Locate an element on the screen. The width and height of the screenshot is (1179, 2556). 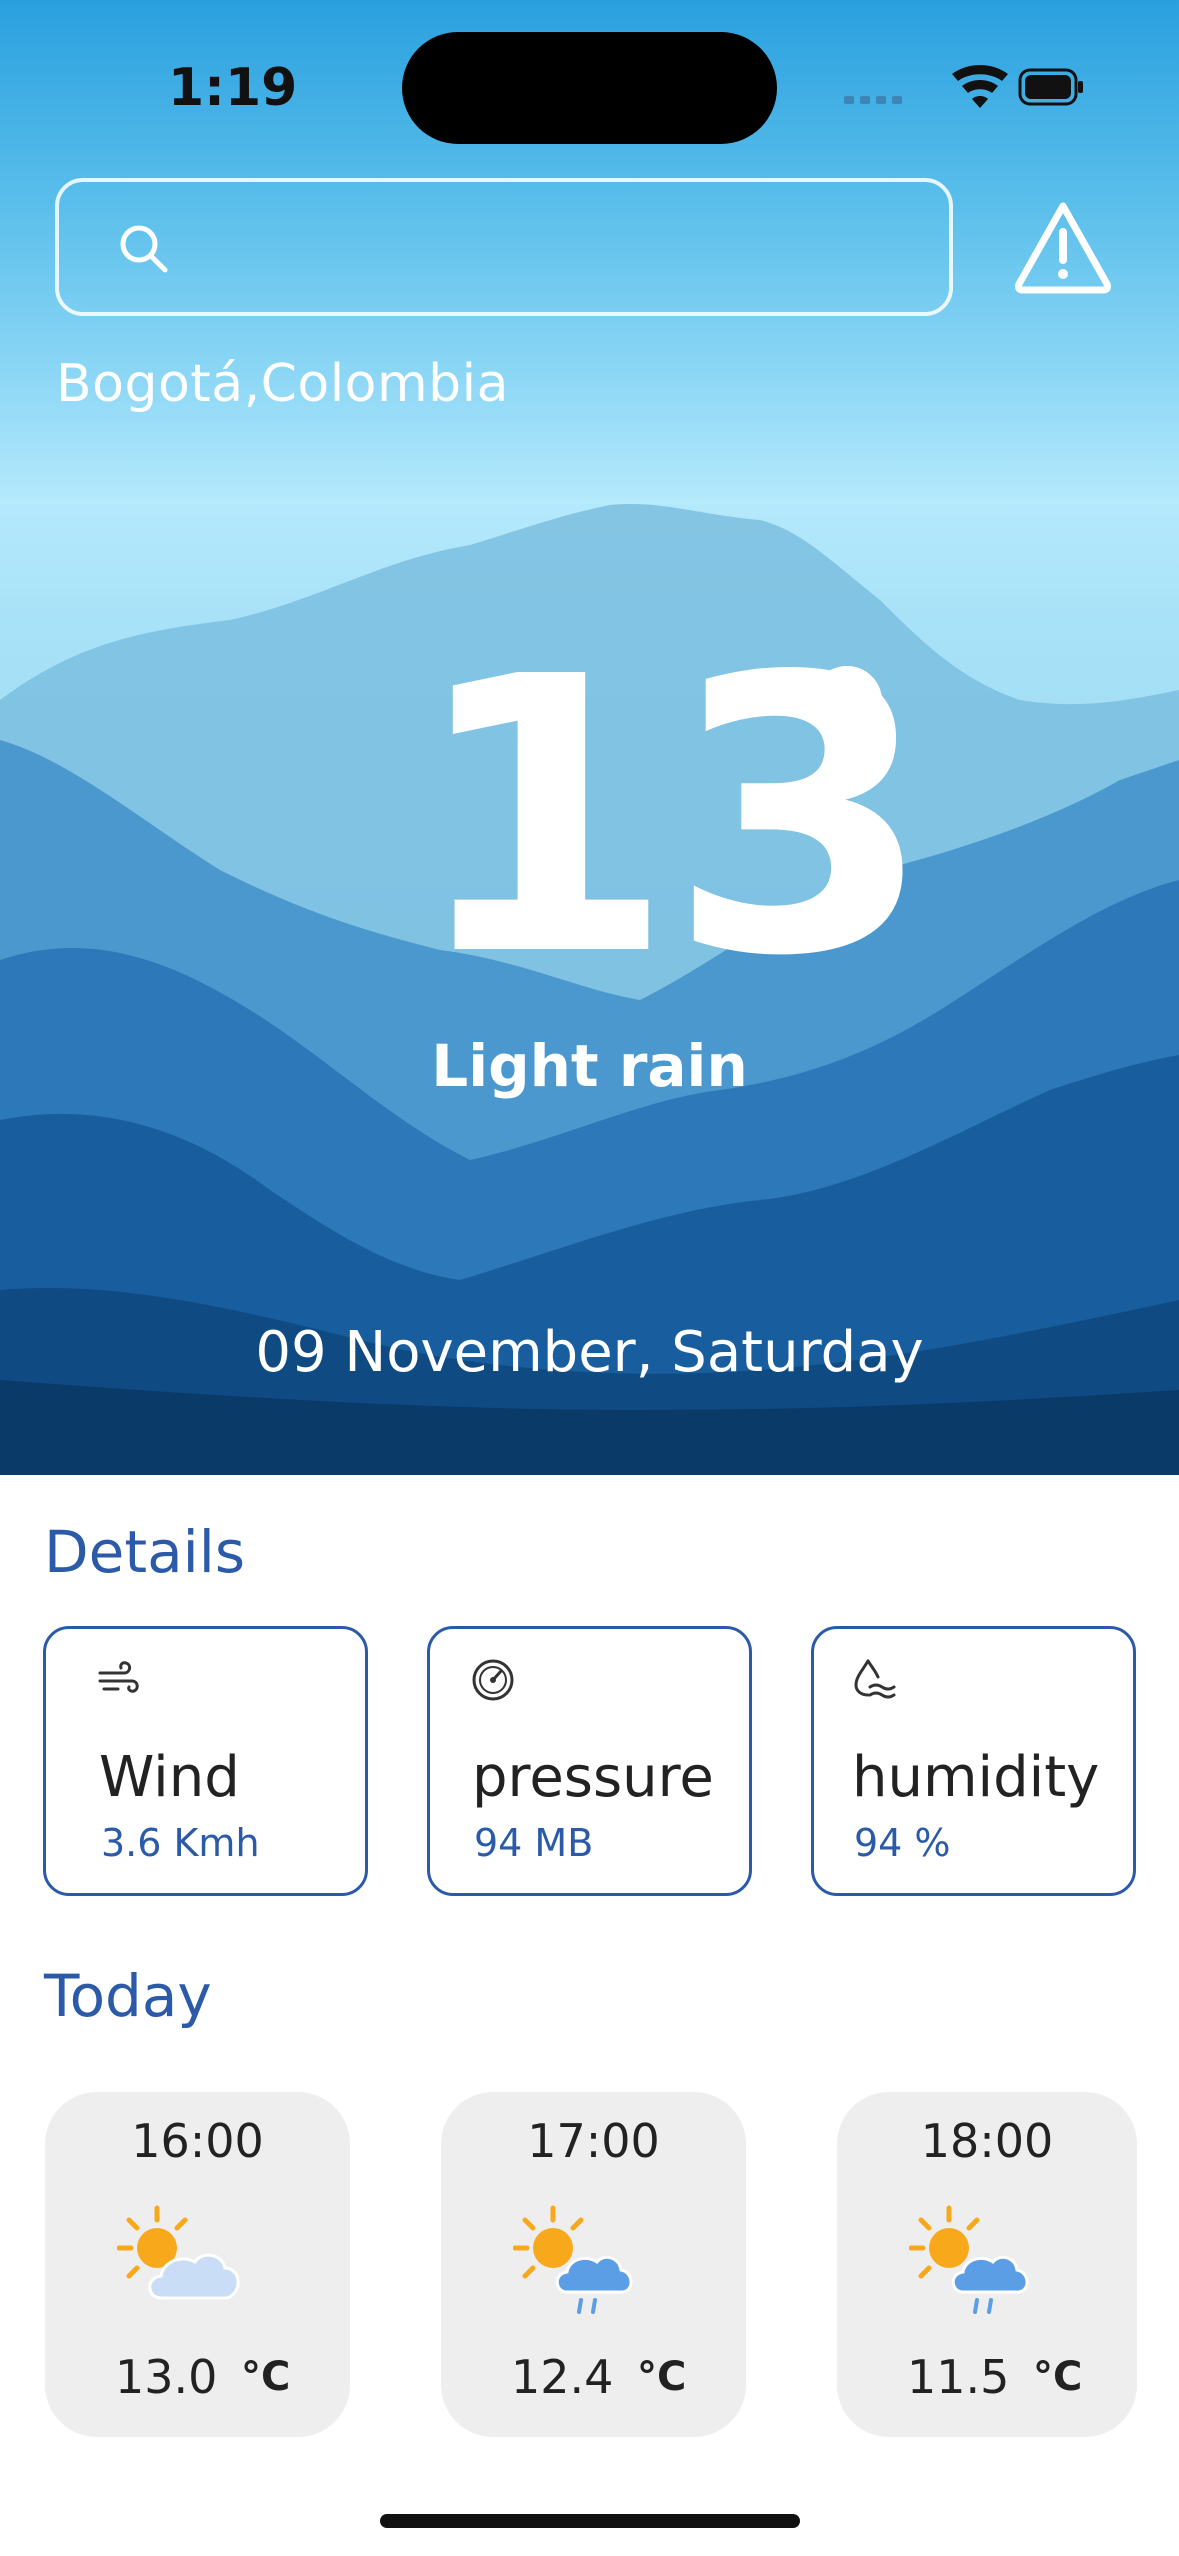
detail-label: pressure is located at coordinates (593, 1777).